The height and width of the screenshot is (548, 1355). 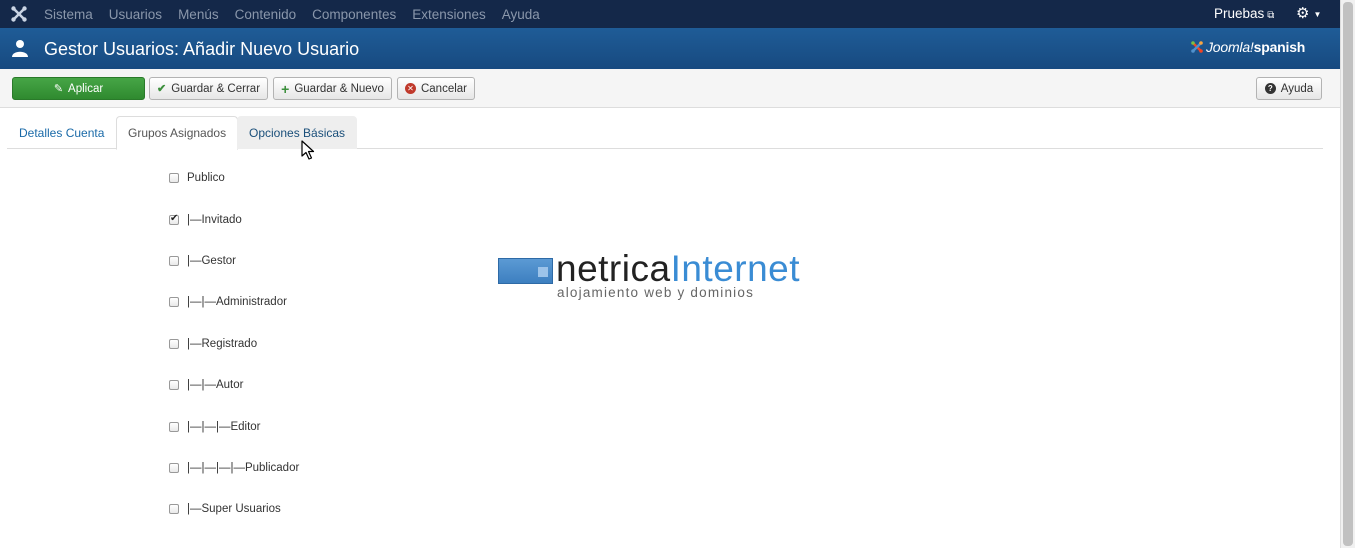 What do you see at coordinates (656, 292) in the screenshot?
I see `watermark-tagline: alojamiento web y dominios` at bounding box center [656, 292].